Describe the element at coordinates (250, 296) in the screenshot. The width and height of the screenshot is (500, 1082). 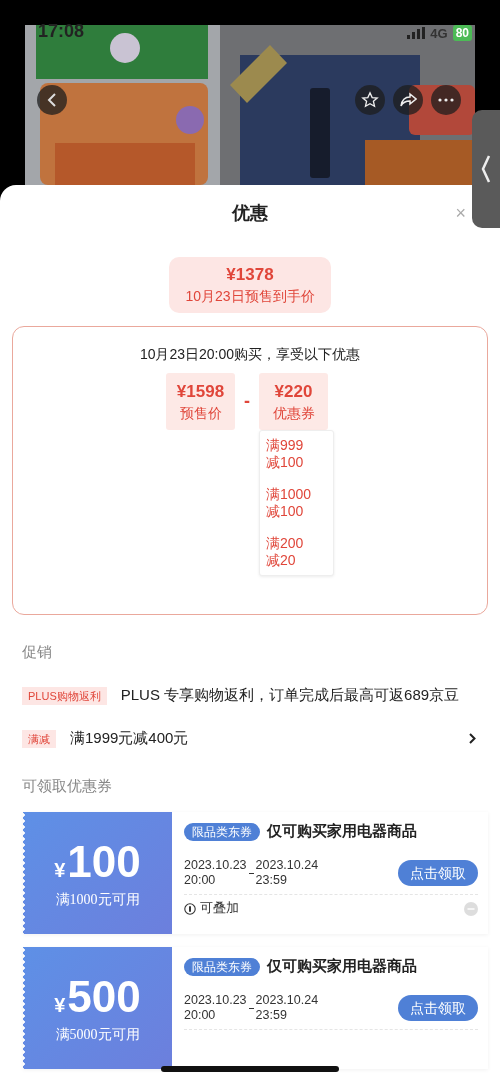
I see `final-price-label: 10月23日预售到手价` at that location.